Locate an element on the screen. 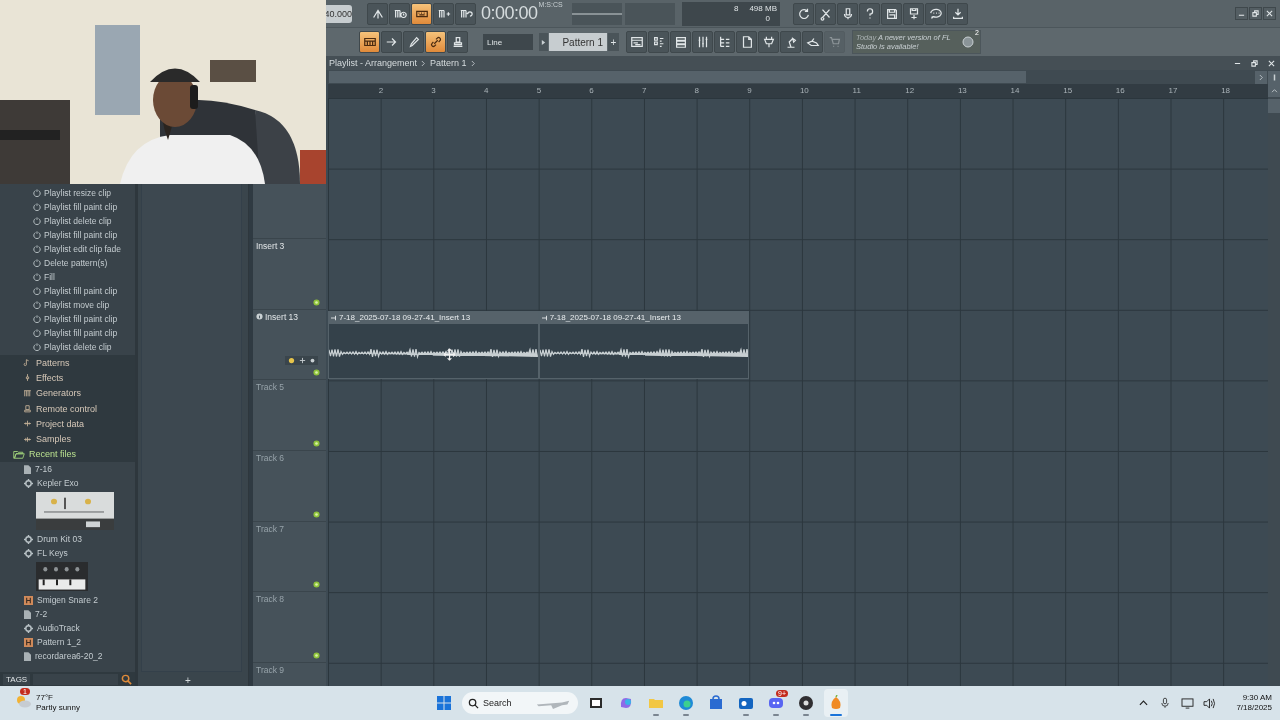 The height and width of the screenshot is (720, 1280). bar-number: 8 is located at coordinates (697, 90).